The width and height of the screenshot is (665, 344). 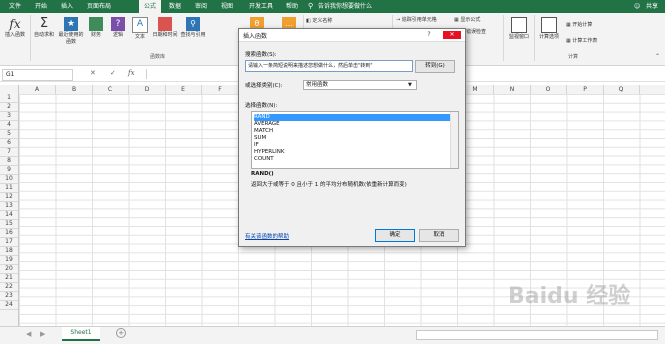 What do you see at coordinates (336, 20) in the screenshot?
I see `define-name-button: ◧ 定义名称` at bounding box center [336, 20].